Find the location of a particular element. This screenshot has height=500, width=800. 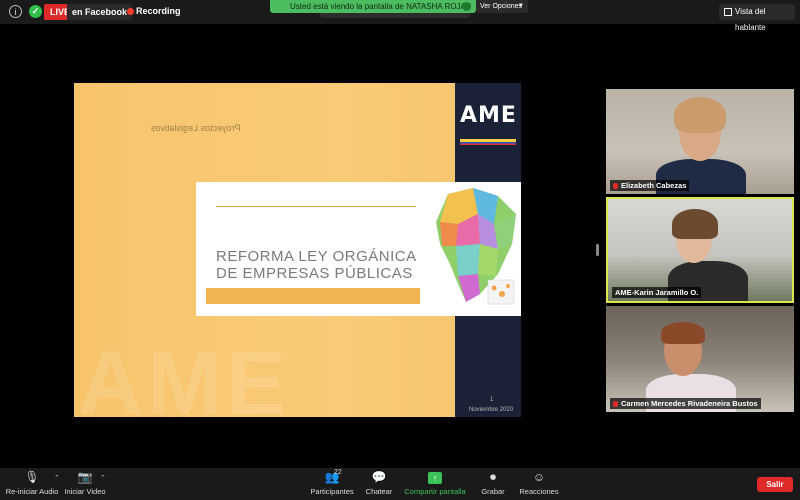

record-icon: ⏺ is located at coordinates (492, 477).